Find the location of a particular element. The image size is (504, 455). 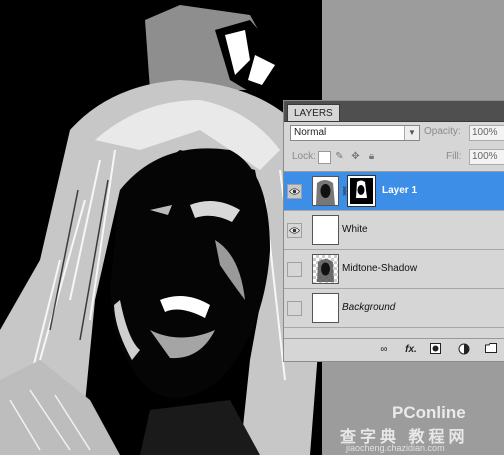

layer-row-layer-1: ⛓ Layer 1 is located at coordinates (394, 191).